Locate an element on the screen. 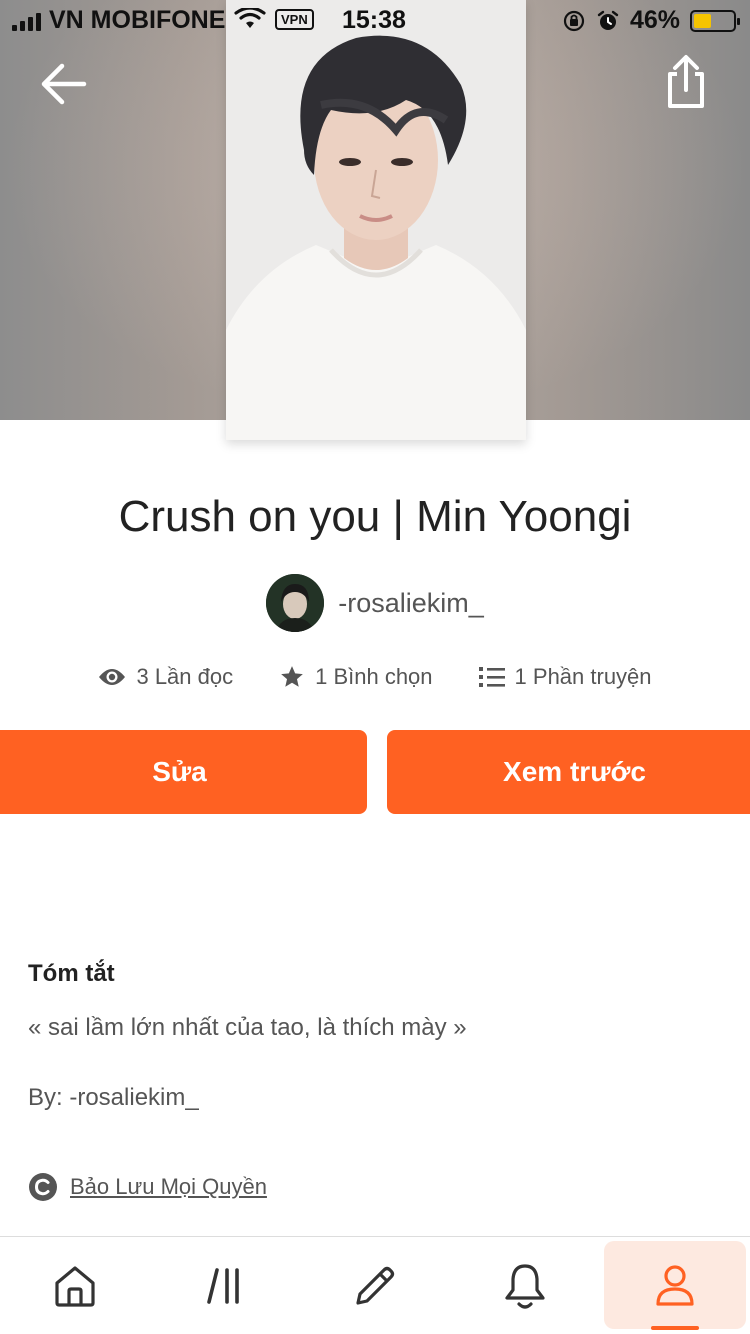  vpn-badge: VPN is located at coordinates (294, 19).